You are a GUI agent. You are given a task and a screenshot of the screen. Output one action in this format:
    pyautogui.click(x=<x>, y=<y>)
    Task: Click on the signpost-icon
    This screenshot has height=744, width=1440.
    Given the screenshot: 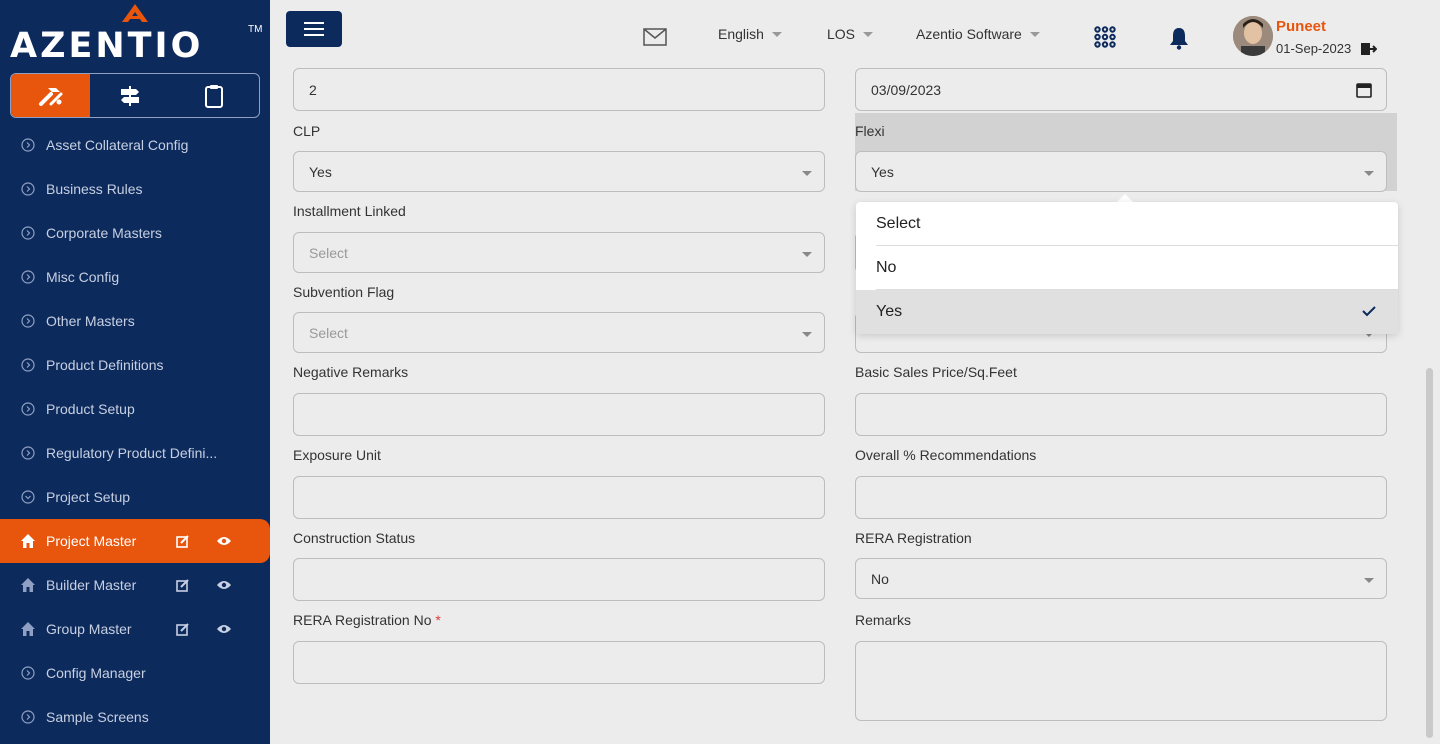 What is the action you would take?
    pyautogui.click(x=130, y=95)
    